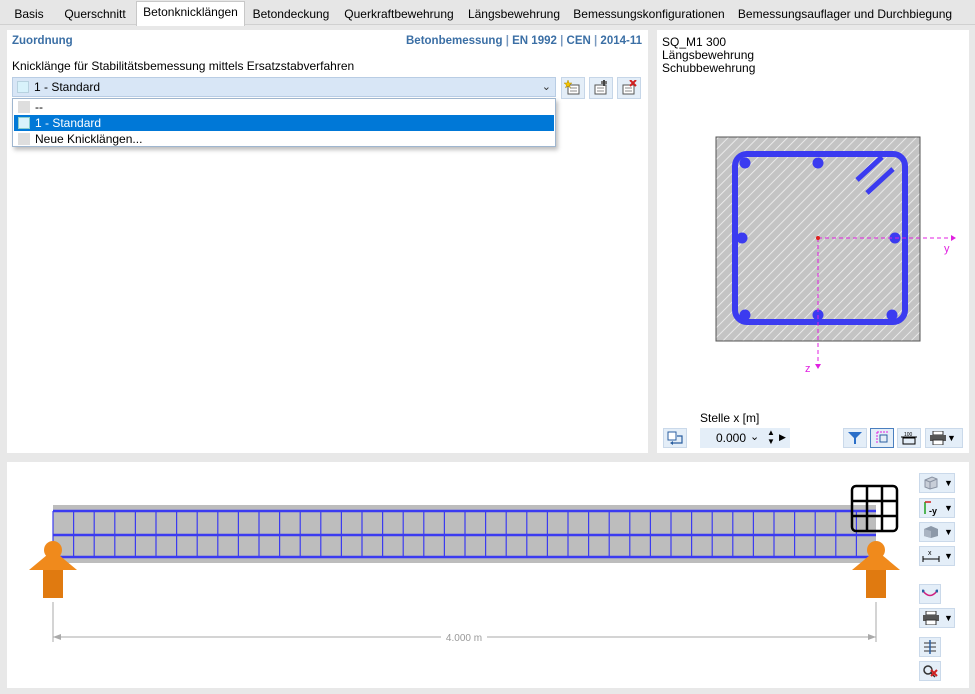 The width and height of the screenshot is (975, 694). What do you see at coordinates (454, 41) in the screenshot?
I see `standard-part-1: Betonbemessung` at bounding box center [454, 41].